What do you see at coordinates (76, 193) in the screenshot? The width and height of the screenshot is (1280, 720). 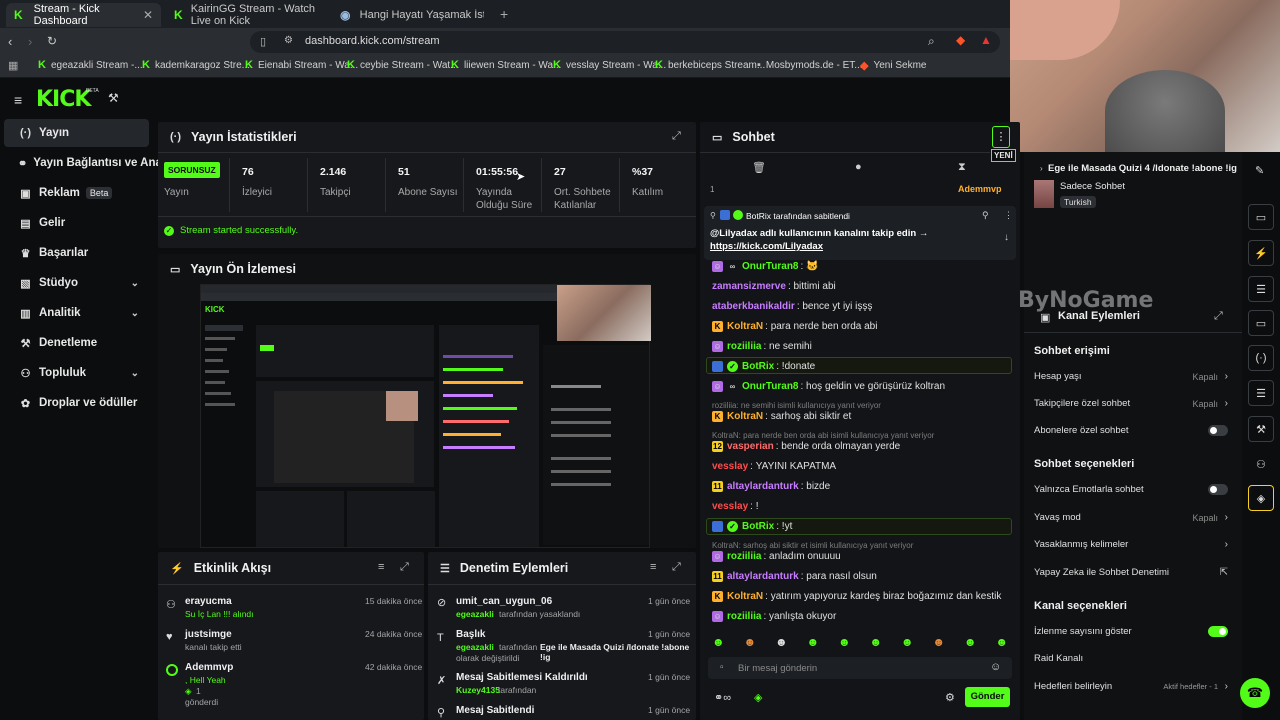 I see `sidebar-item-reklam: ▣ Reklam Beta` at bounding box center [76, 193].